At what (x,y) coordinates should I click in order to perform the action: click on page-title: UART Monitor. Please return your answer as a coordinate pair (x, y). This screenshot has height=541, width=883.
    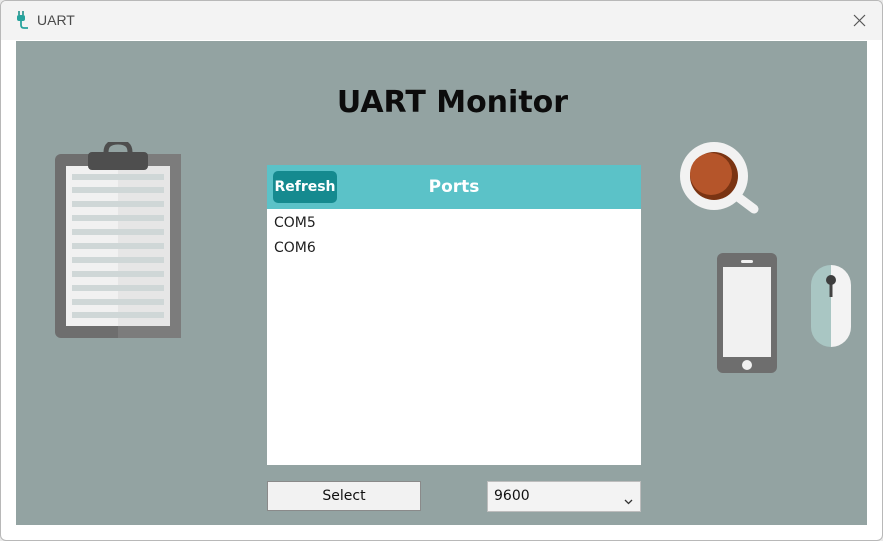
    Looking at the image, I should click on (452, 102).